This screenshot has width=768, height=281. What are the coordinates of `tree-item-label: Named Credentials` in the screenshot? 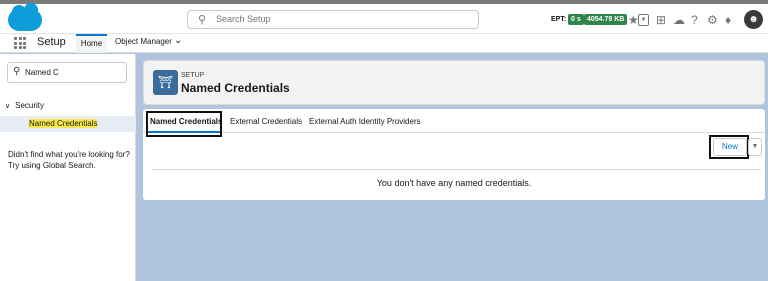 It's located at (63, 123).